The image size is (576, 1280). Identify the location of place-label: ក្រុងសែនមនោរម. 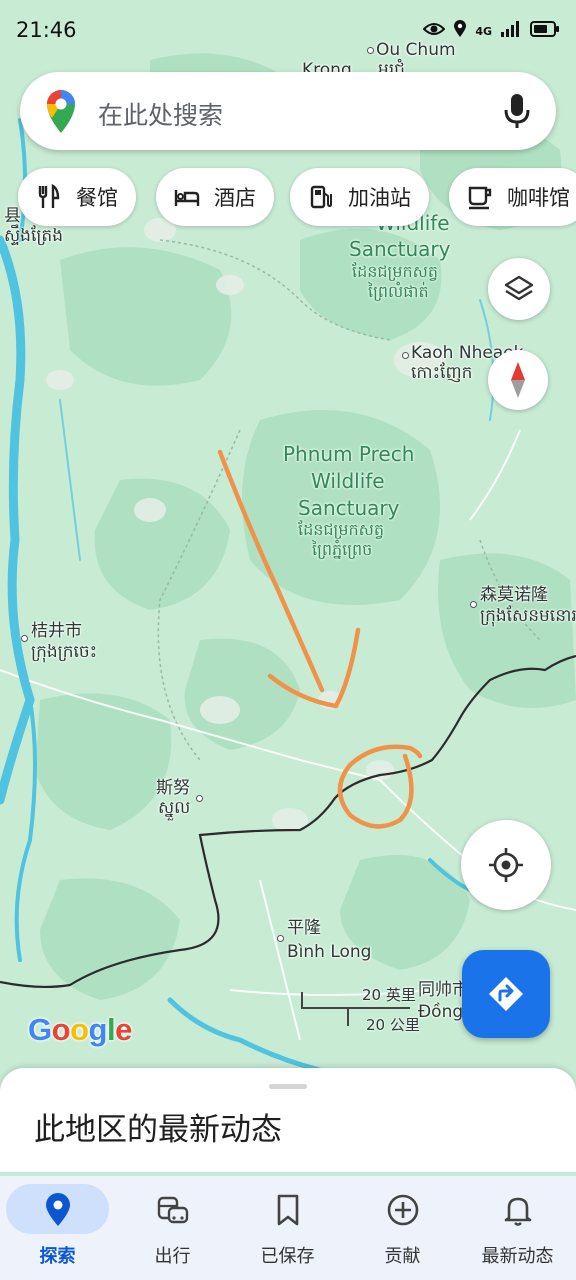
(528, 616).